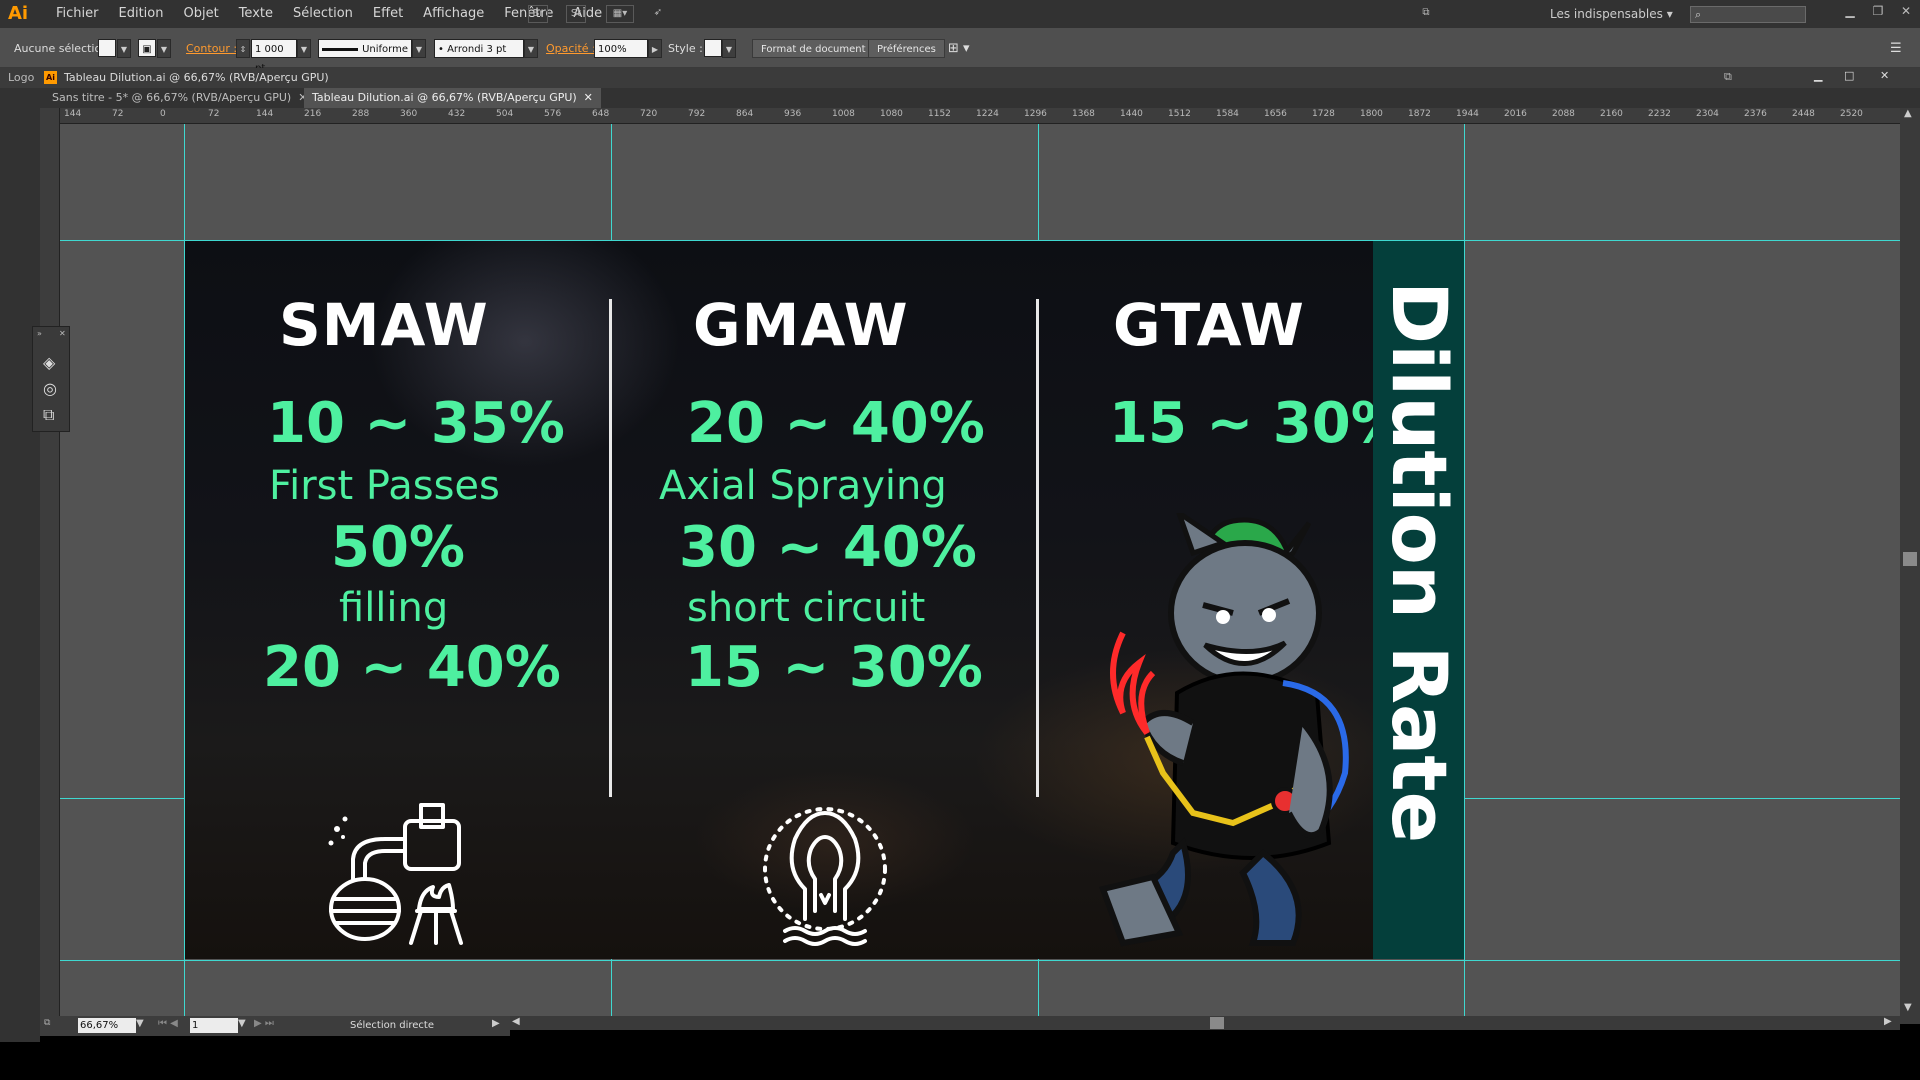  What do you see at coordinates (1908, 113) in the screenshot?
I see `scroll-up-icon: ▲` at bounding box center [1908, 113].